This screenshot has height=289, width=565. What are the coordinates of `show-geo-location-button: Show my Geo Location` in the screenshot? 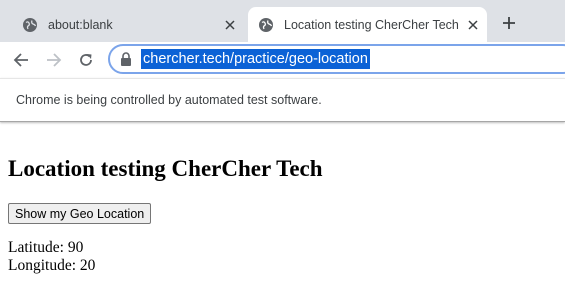 It's located at (80, 213).